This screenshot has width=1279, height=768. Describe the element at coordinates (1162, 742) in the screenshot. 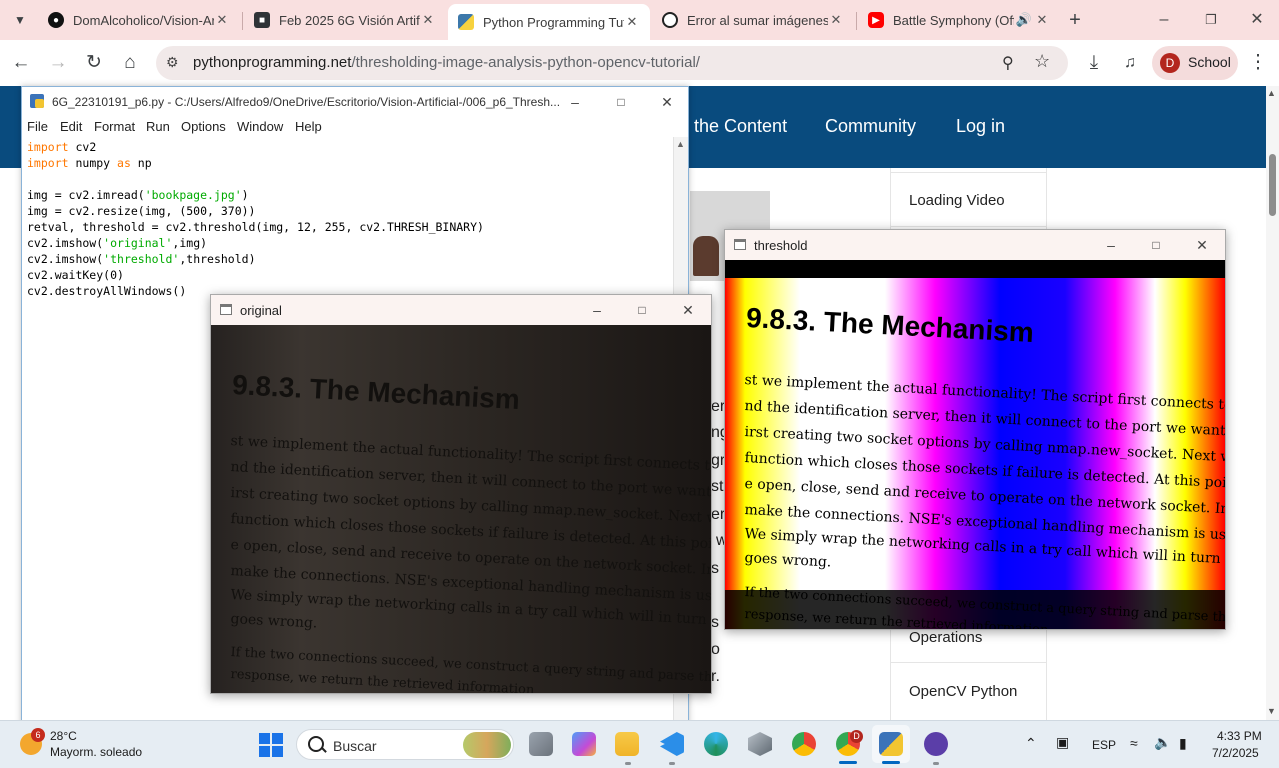

I see `volume-icon: 🔈` at that location.